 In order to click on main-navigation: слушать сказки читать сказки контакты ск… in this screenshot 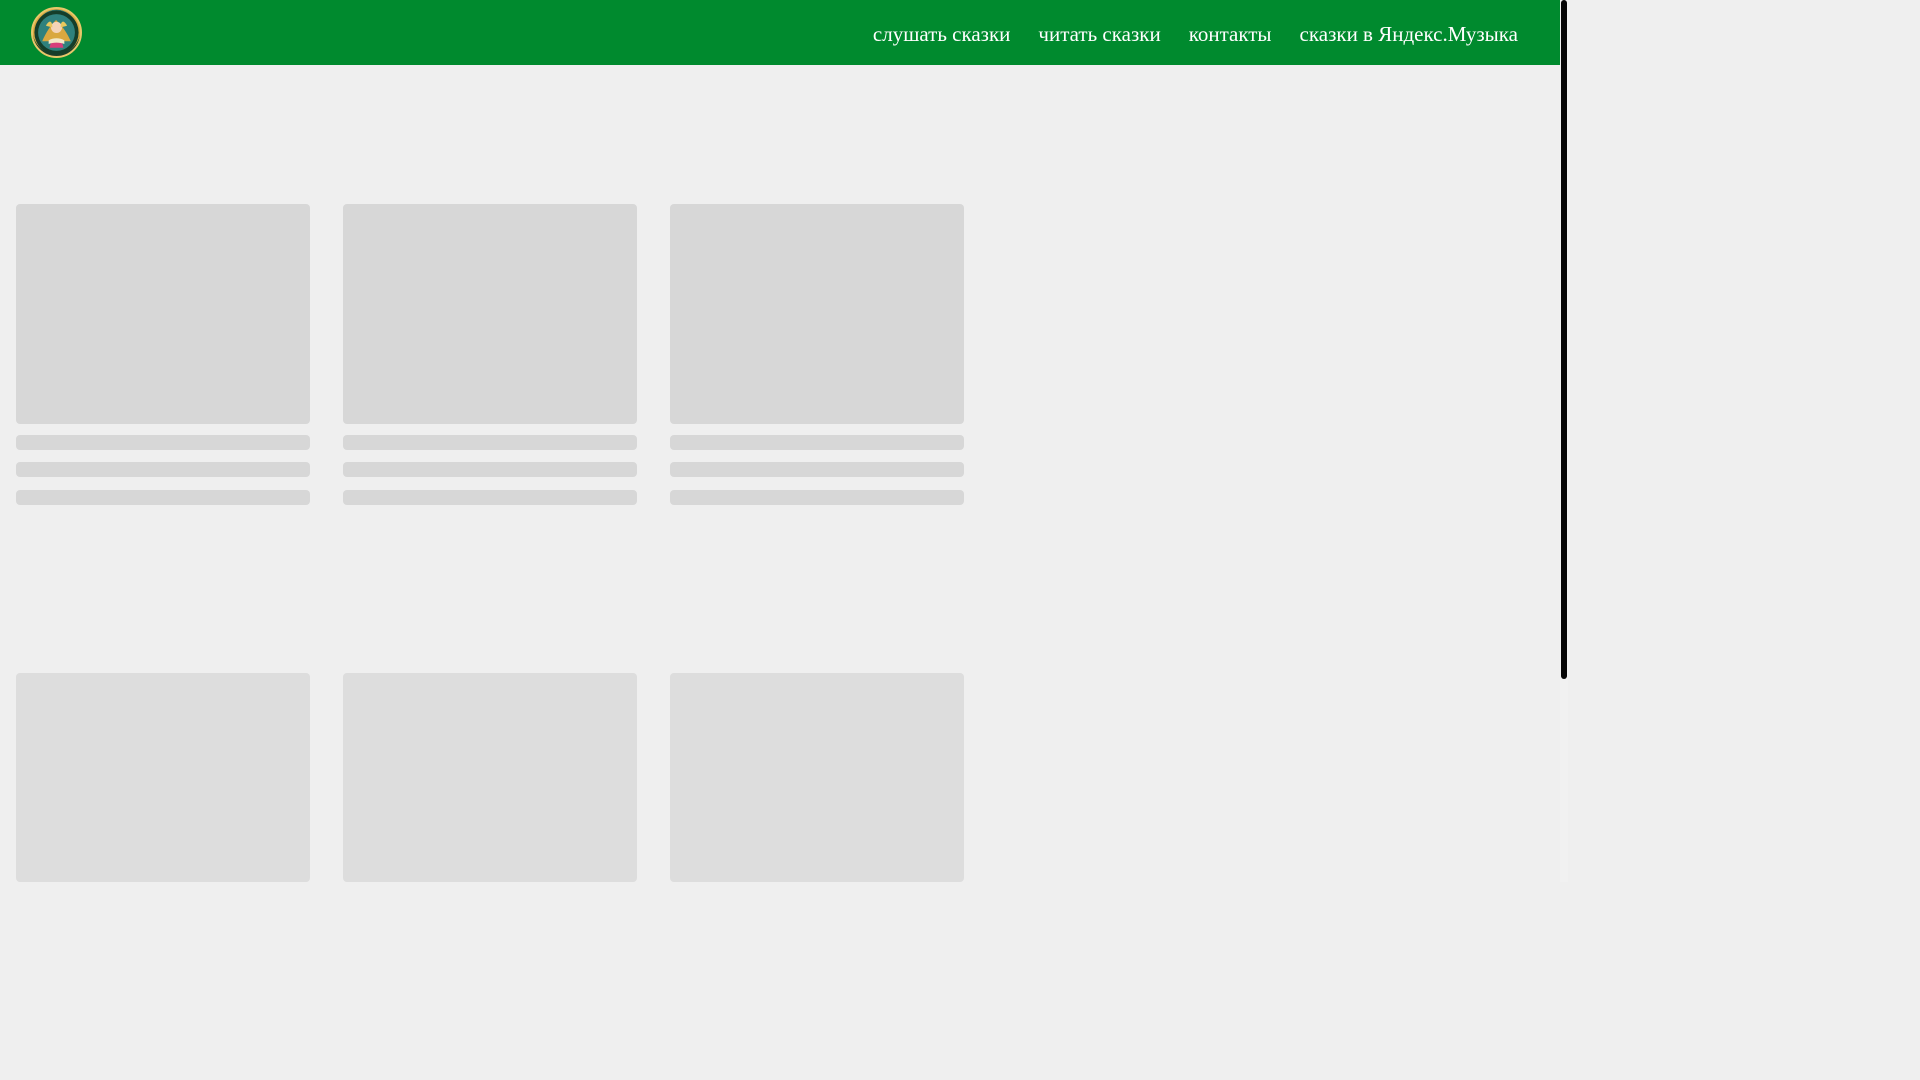, I will do `click(1195, 34)`.